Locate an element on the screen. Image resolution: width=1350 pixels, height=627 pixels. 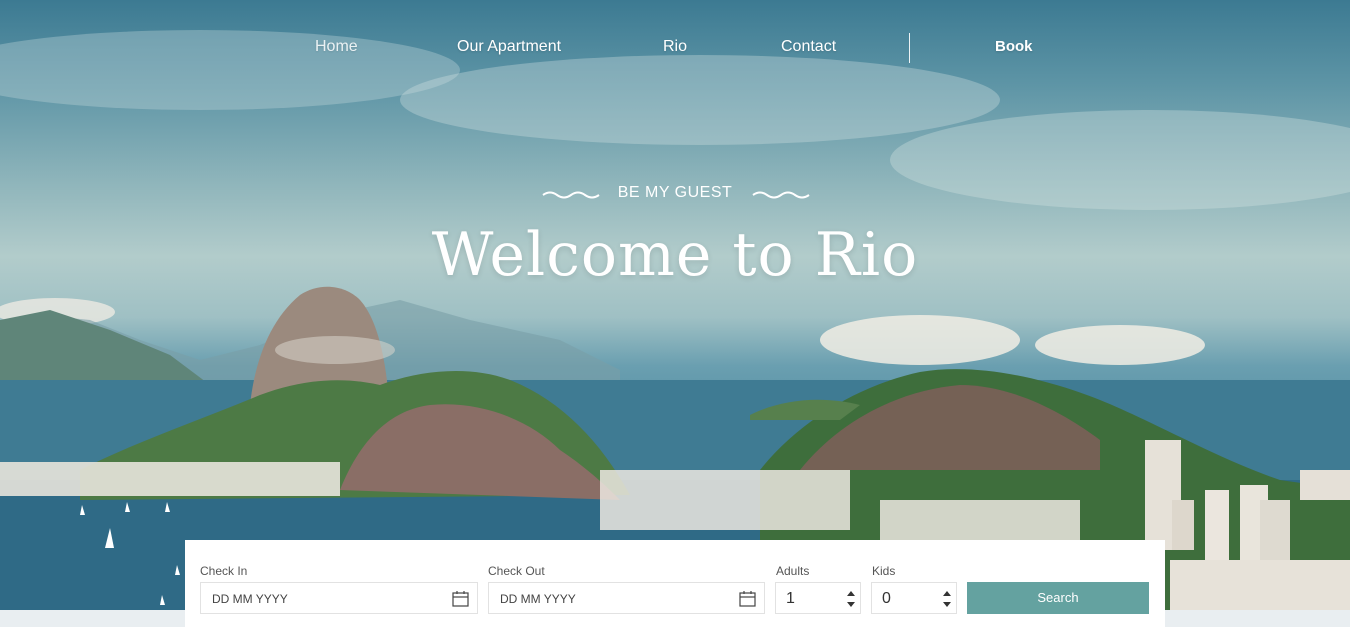
adults-value: 1 is located at coordinates (790, 598).